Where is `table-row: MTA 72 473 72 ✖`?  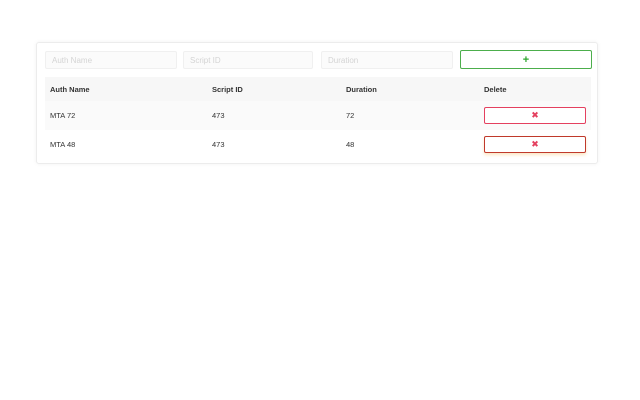 table-row: MTA 72 473 72 ✖ is located at coordinates (318, 115).